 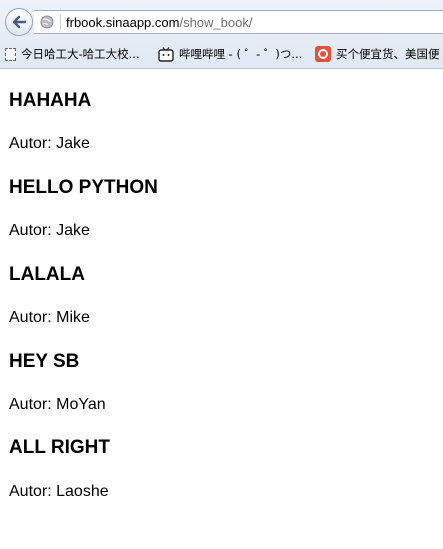 I want to click on book-author: Autor: Laoshe, so click(x=59, y=491).